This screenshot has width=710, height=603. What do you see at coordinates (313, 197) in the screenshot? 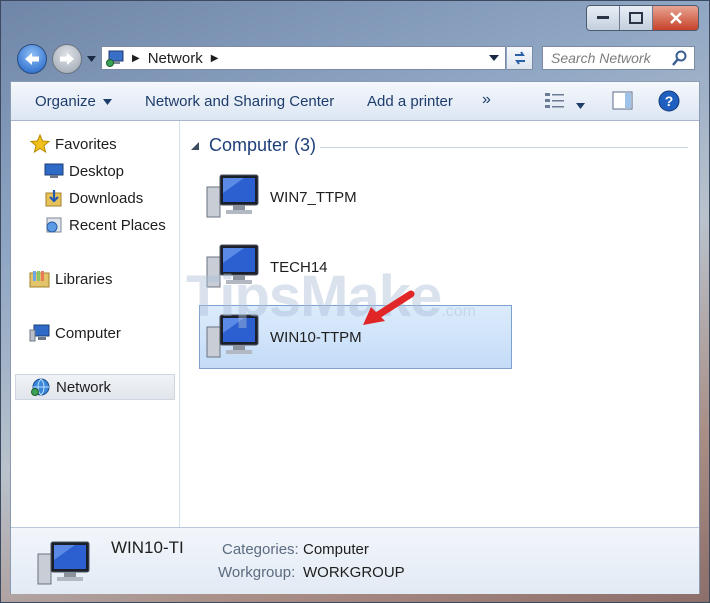
I see `item-label: WIN7_TTPM` at bounding box center [313, 197].